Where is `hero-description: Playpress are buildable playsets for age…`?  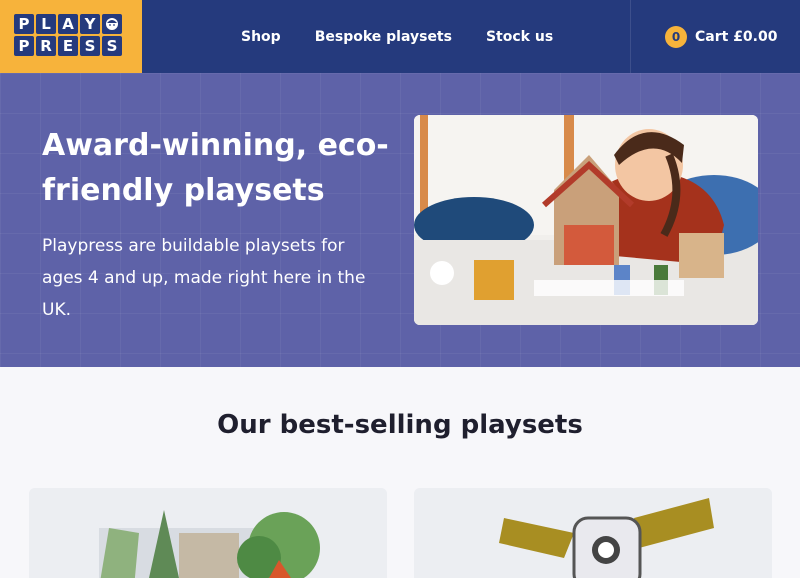 hero-description: Playpress are buildable playsets for age… is located at coordinates (204, 278).